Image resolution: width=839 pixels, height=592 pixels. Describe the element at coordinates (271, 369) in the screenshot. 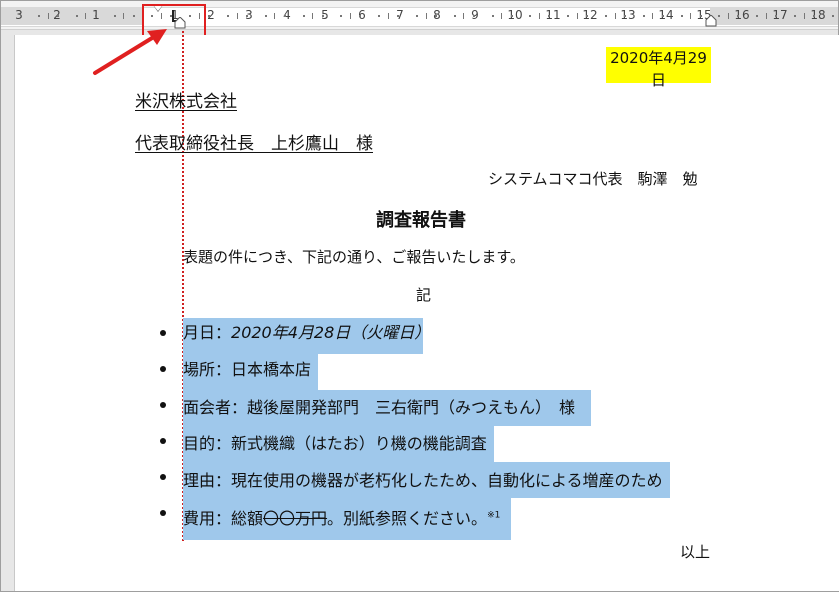

I see `item-value: 日本橋本店` at that location.